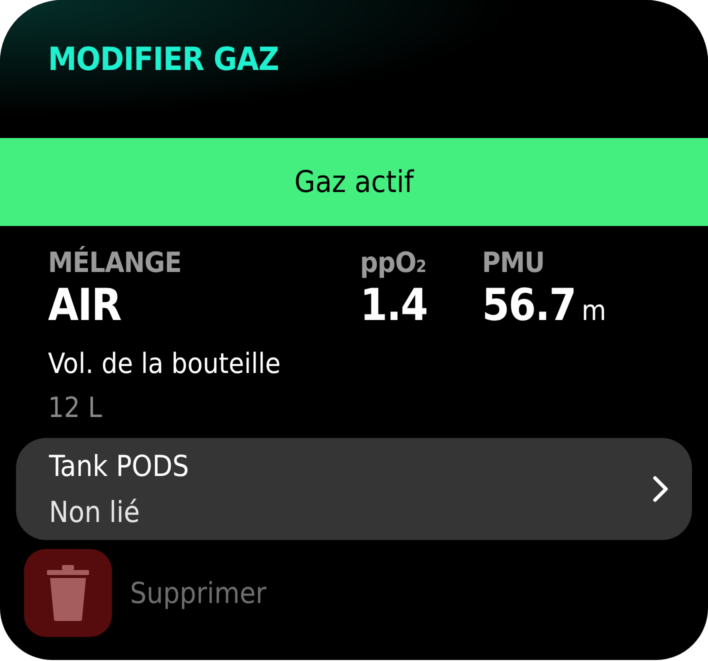  What do you see at coordinates (115, 263) in the screenshot?
I see `stat-label: MÉLANGE` at bounding box center [115, 263].